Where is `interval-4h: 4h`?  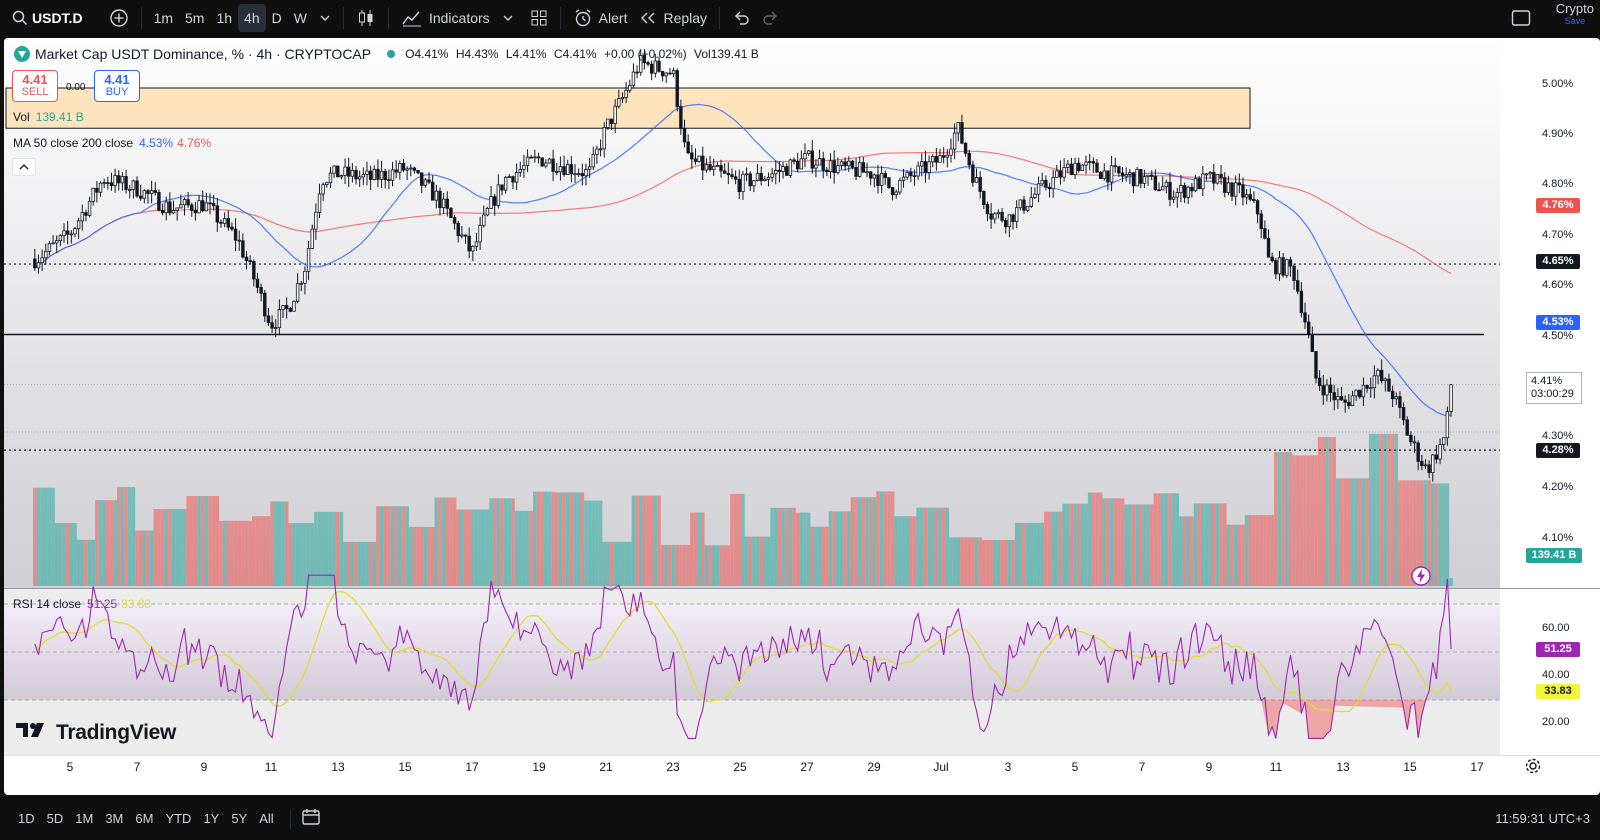
interval-4h: 4h is located at coordinates (252, 18).